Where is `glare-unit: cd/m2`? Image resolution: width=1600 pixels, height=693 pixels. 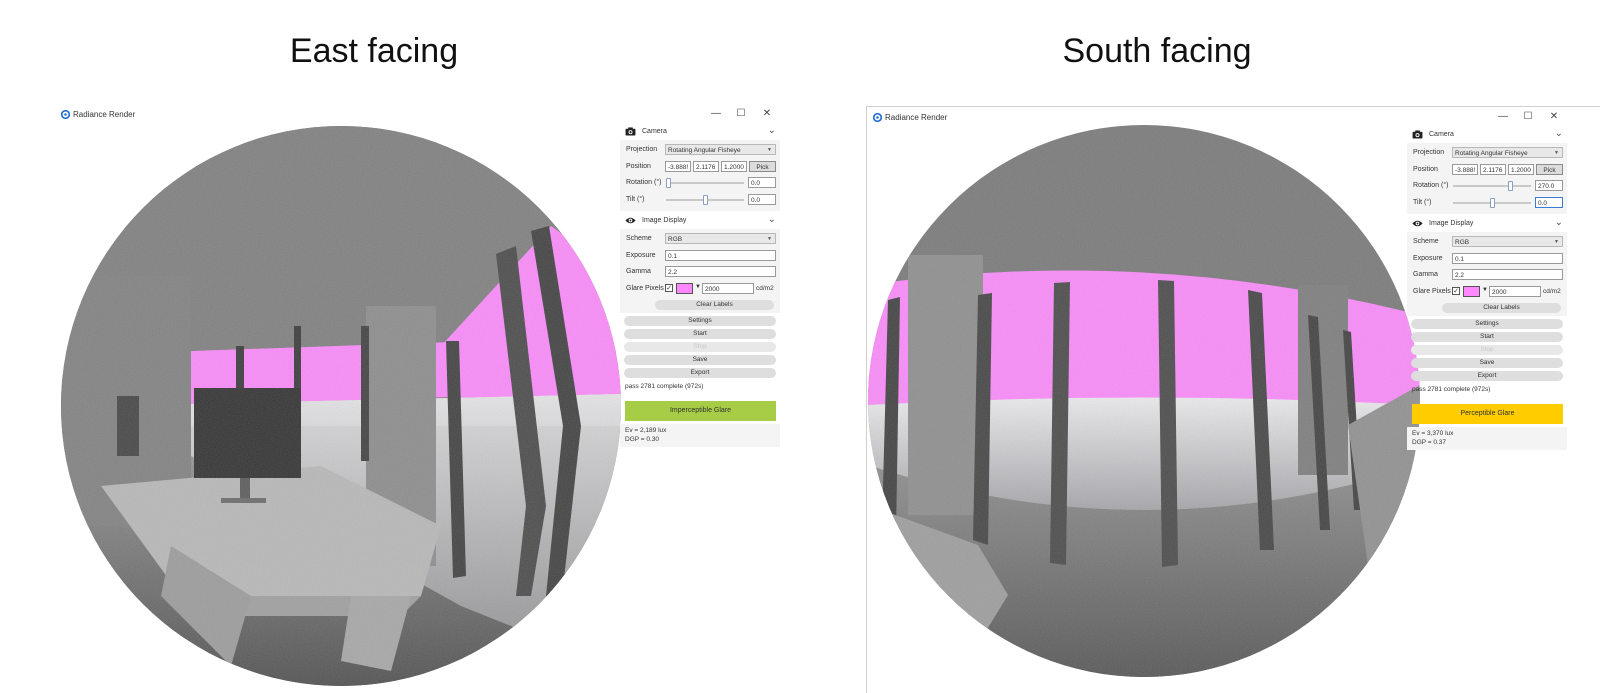 glare-unit: cd/m2 is located at coordinates (765, 288).